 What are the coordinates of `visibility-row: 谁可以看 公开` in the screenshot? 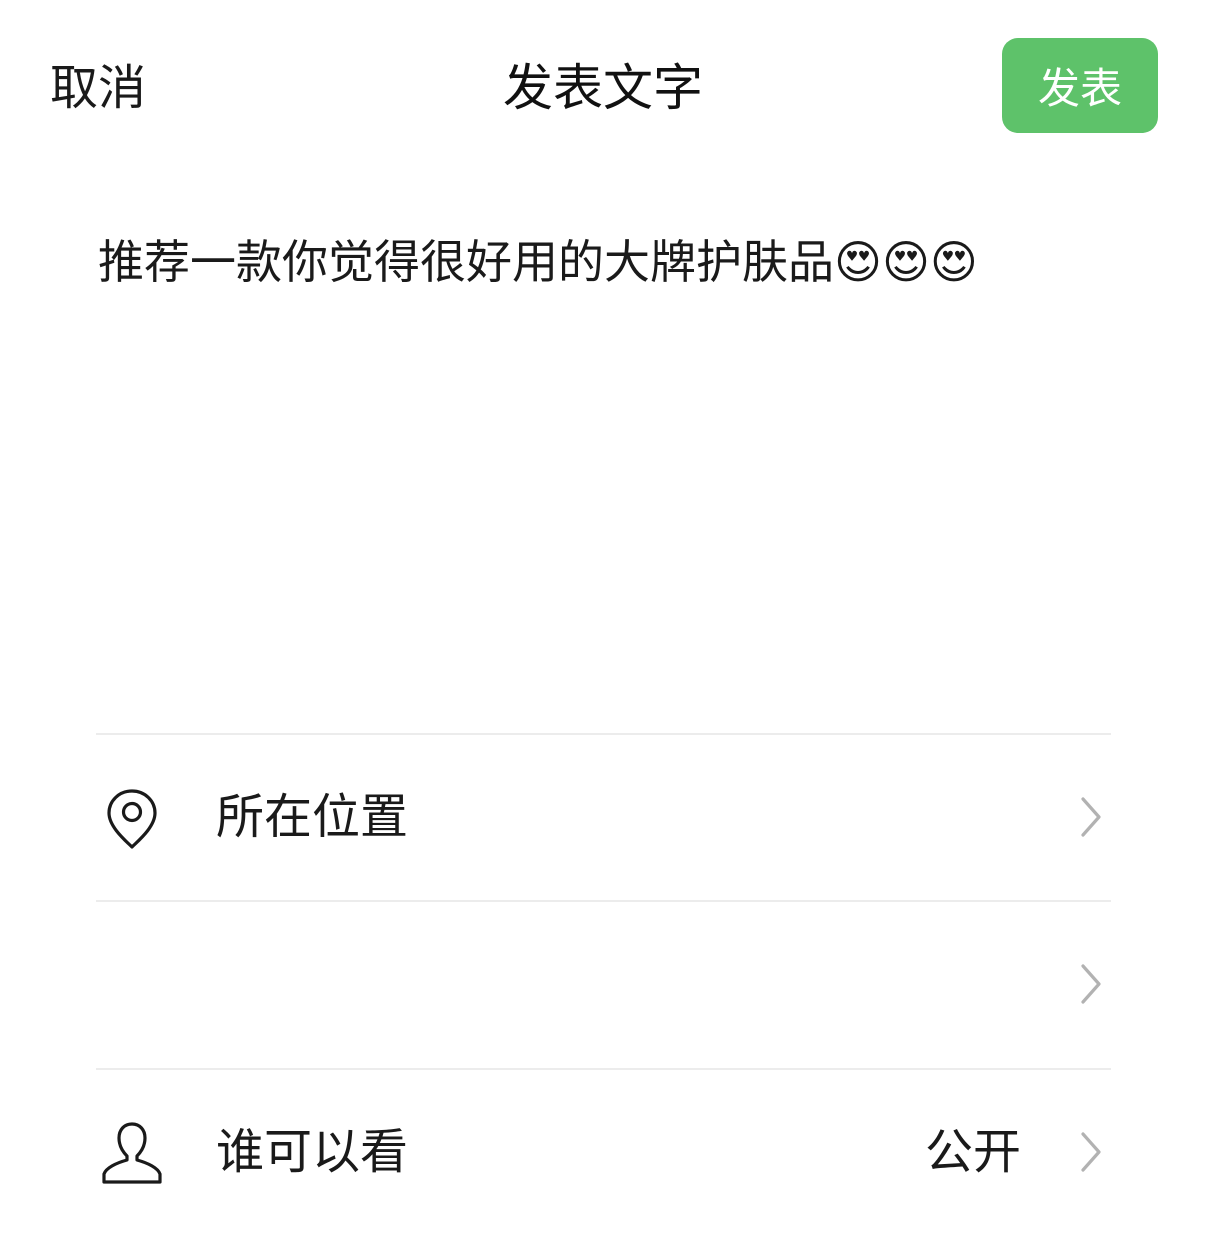 It's located at (603, 1152).